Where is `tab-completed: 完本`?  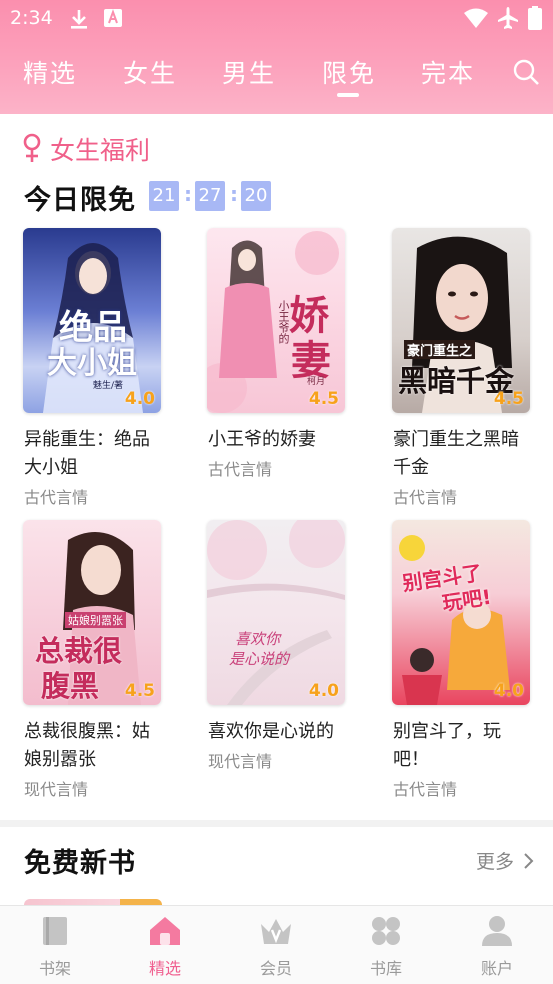
tab-completed: 完本 is located at coordinates (448, 72).